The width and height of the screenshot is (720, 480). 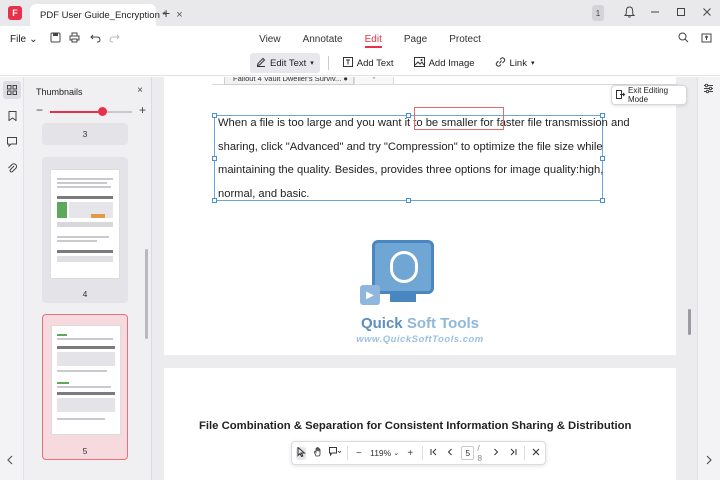 What do you see at coordinates (708, 90) in the screenshot?
I see `properties-icon` at bounding box center [708, 90].